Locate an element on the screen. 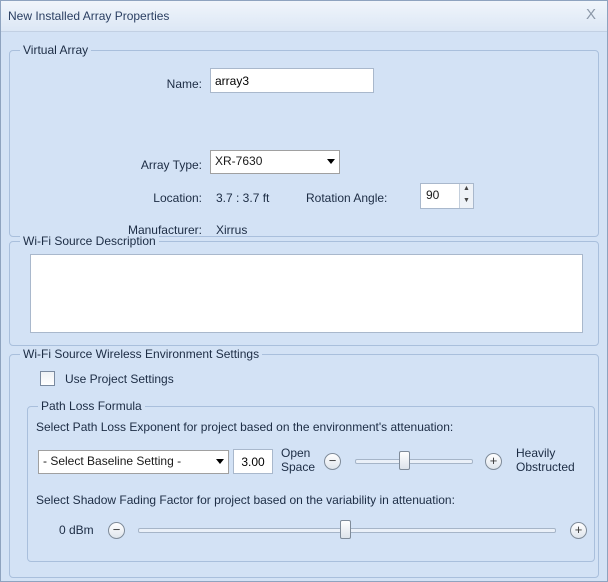 This screenshot has height=582, width=608. exponent-plus-icon: + is located at coordinates (493, 461).